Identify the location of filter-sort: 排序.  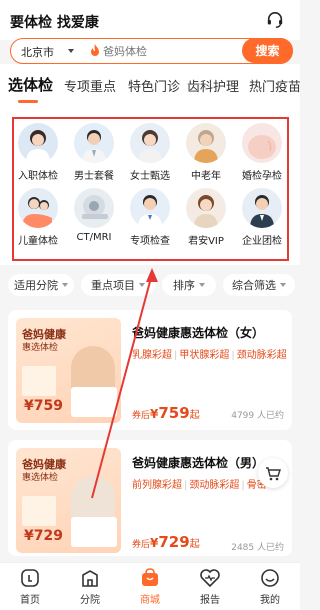
(189, 285).